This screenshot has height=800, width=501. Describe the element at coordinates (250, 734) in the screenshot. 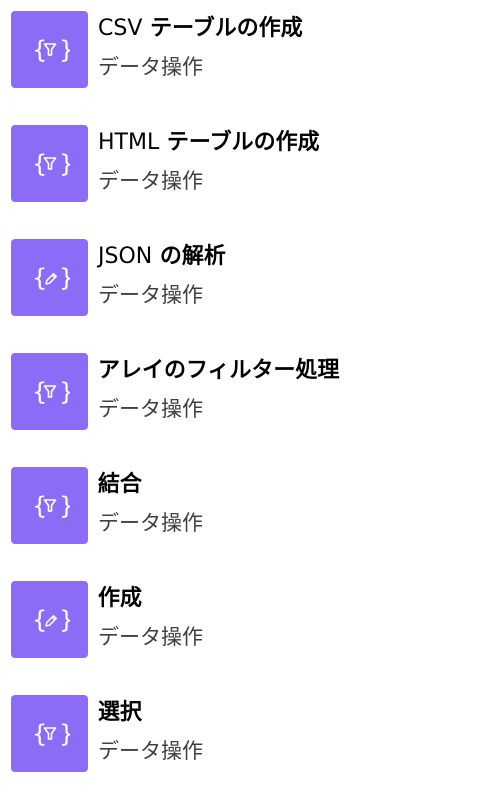

I see `action-item-select: { } 選択 データ操作` at that location.